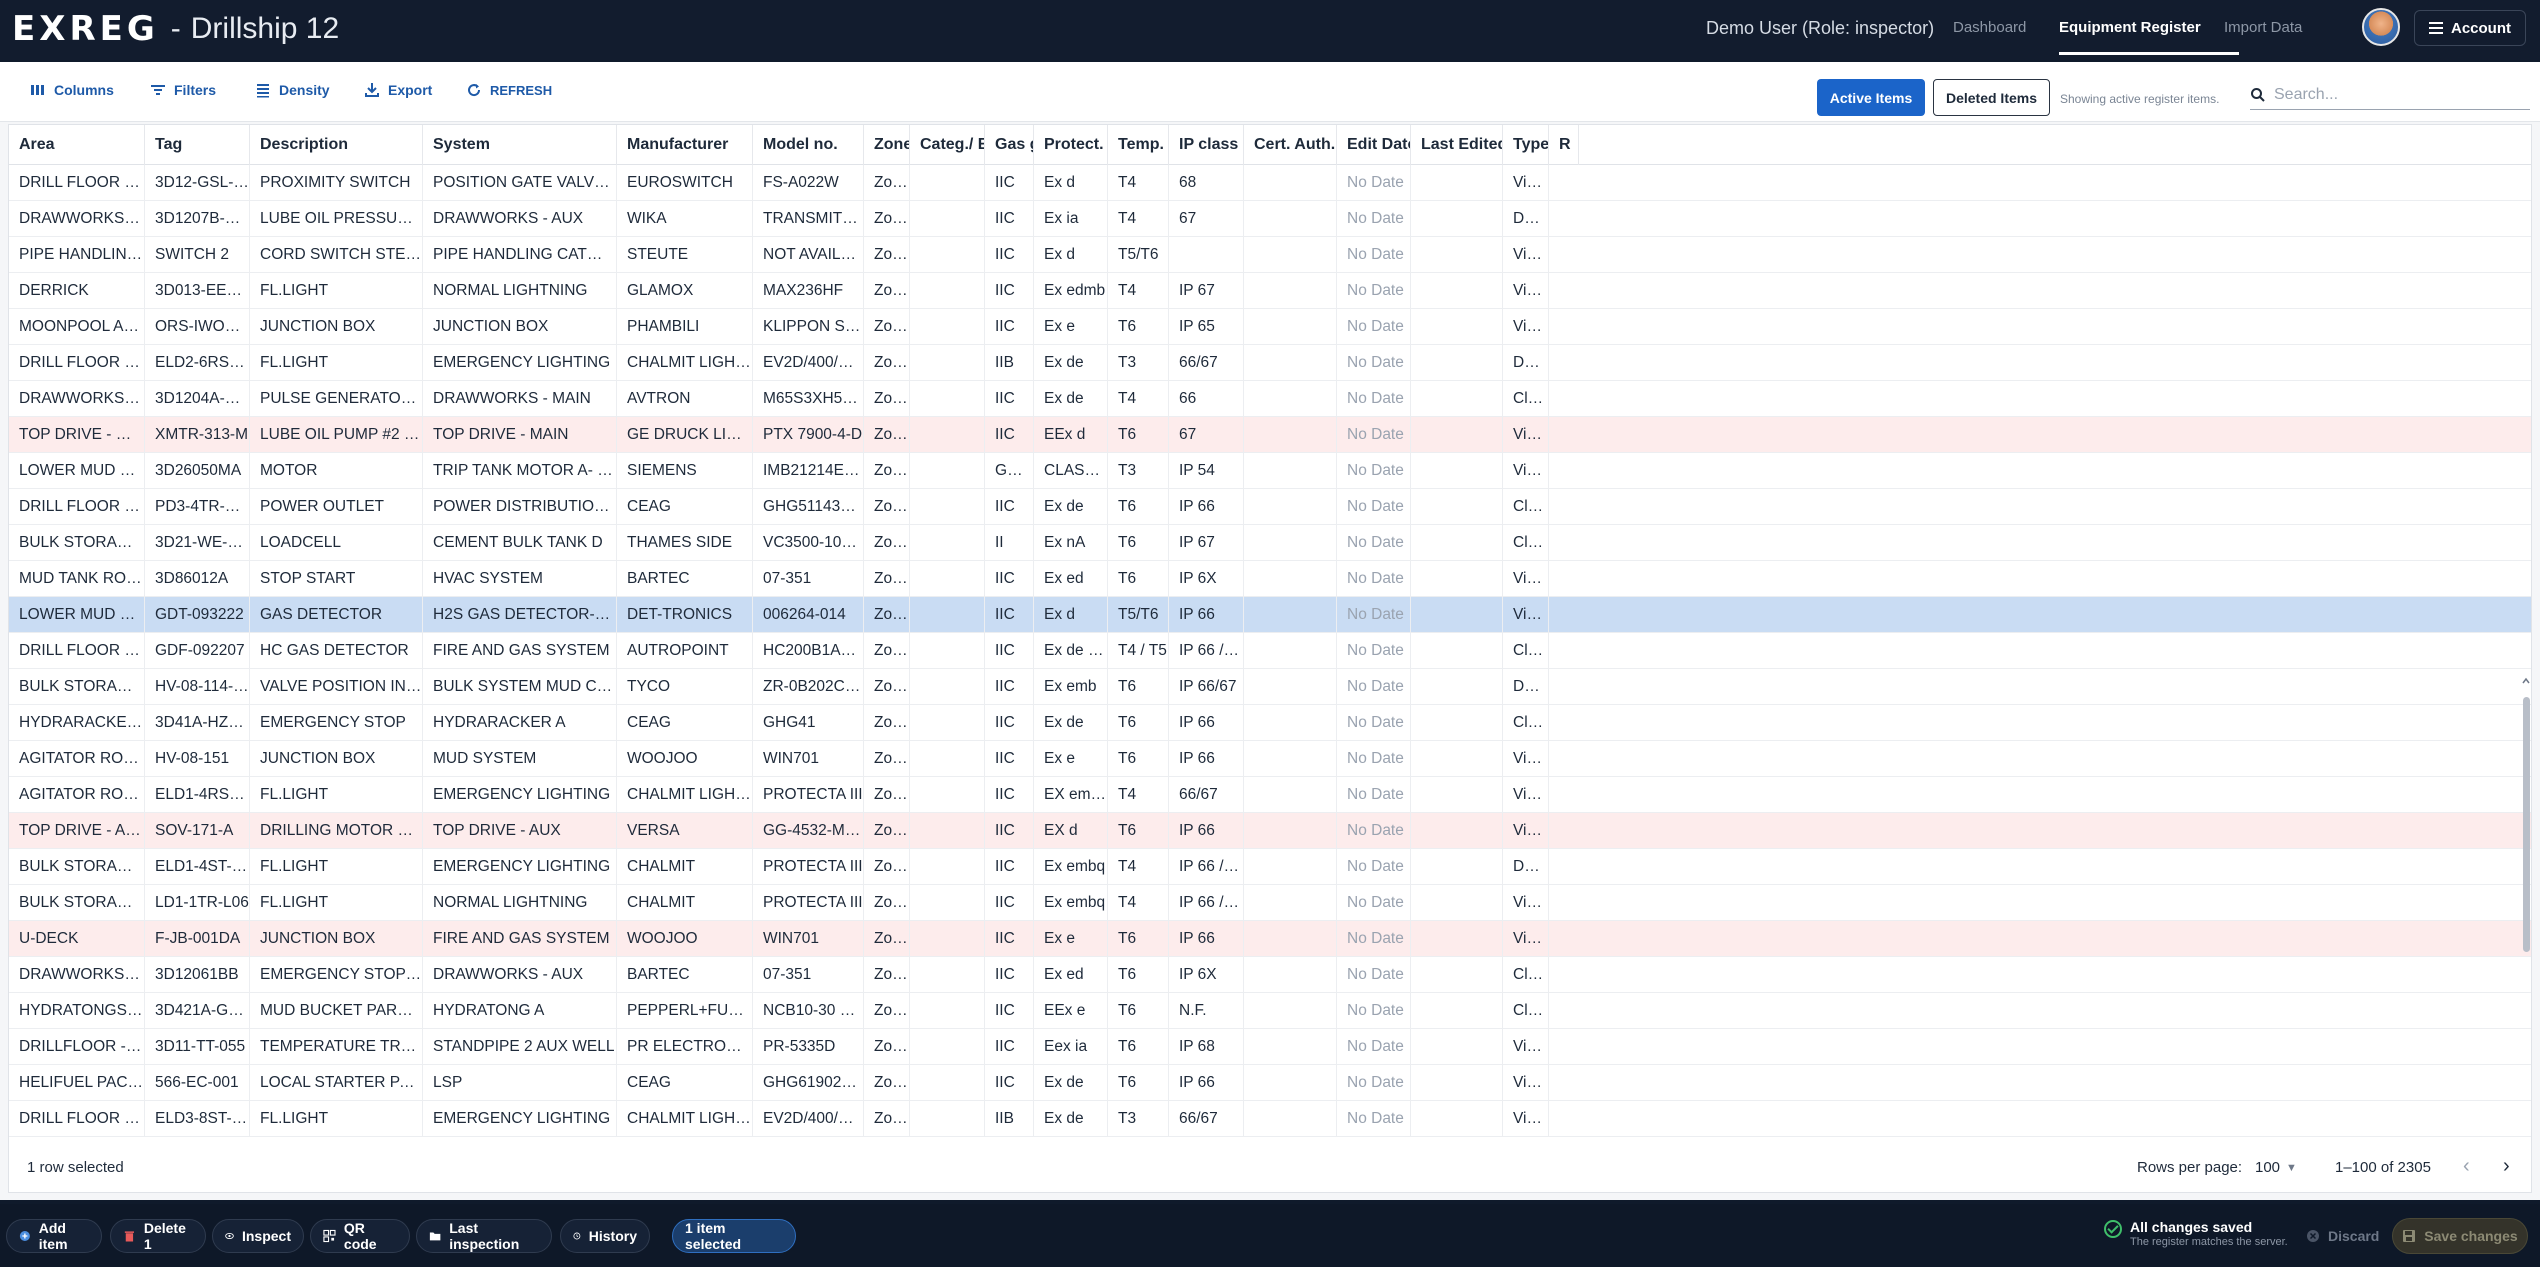 The height and width of the screenshot is (1267, 2540). What do you see at coordinates (605, 1236) in the screenshot?
I see `history-button: History` at bounding box center [605, 1236].